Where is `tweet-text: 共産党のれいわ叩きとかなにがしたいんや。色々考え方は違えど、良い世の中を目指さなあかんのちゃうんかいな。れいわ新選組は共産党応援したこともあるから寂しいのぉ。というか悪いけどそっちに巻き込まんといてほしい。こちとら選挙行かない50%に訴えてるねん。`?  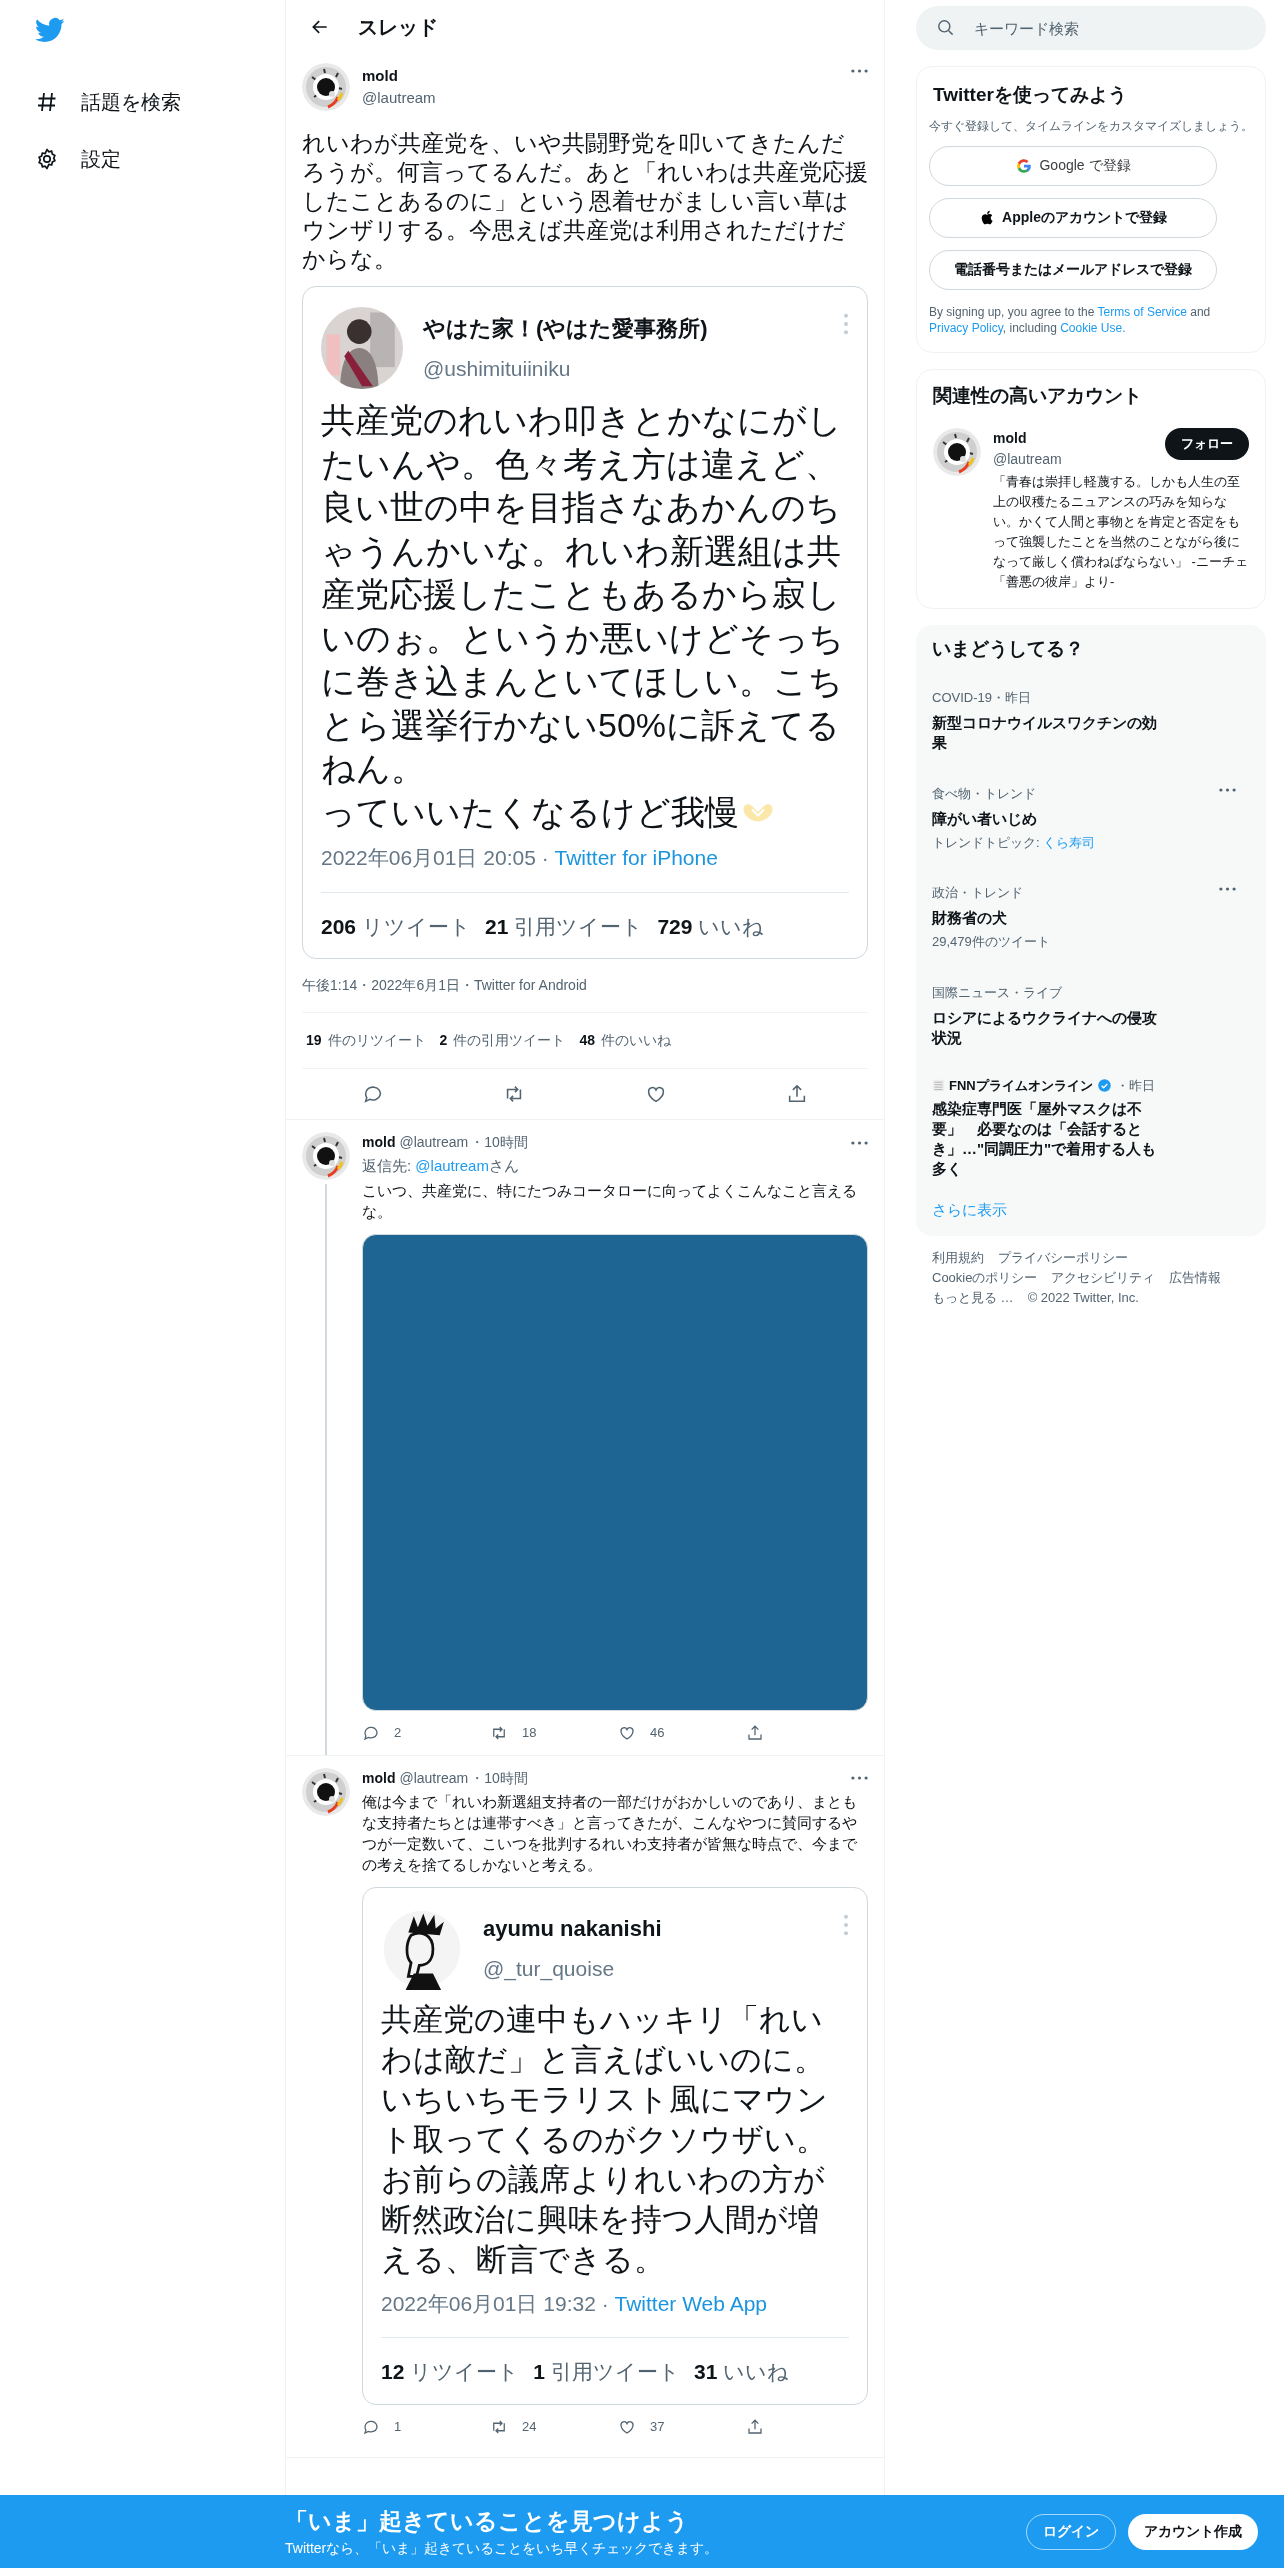
tweet-text: 共産党のれいわ叩きとかなにがしたいんや。色々考え方は違えど、良い世の中を目指さなあかんのちゃうんかいな。れいわ新選組は共産党応援したこともあるから寂しいのぉ。というか悪いけどそっちに巻き込まんといてほしい。こちとら選挙行かない50%に訴えてるねん。 is located at coordinates (583, 594).